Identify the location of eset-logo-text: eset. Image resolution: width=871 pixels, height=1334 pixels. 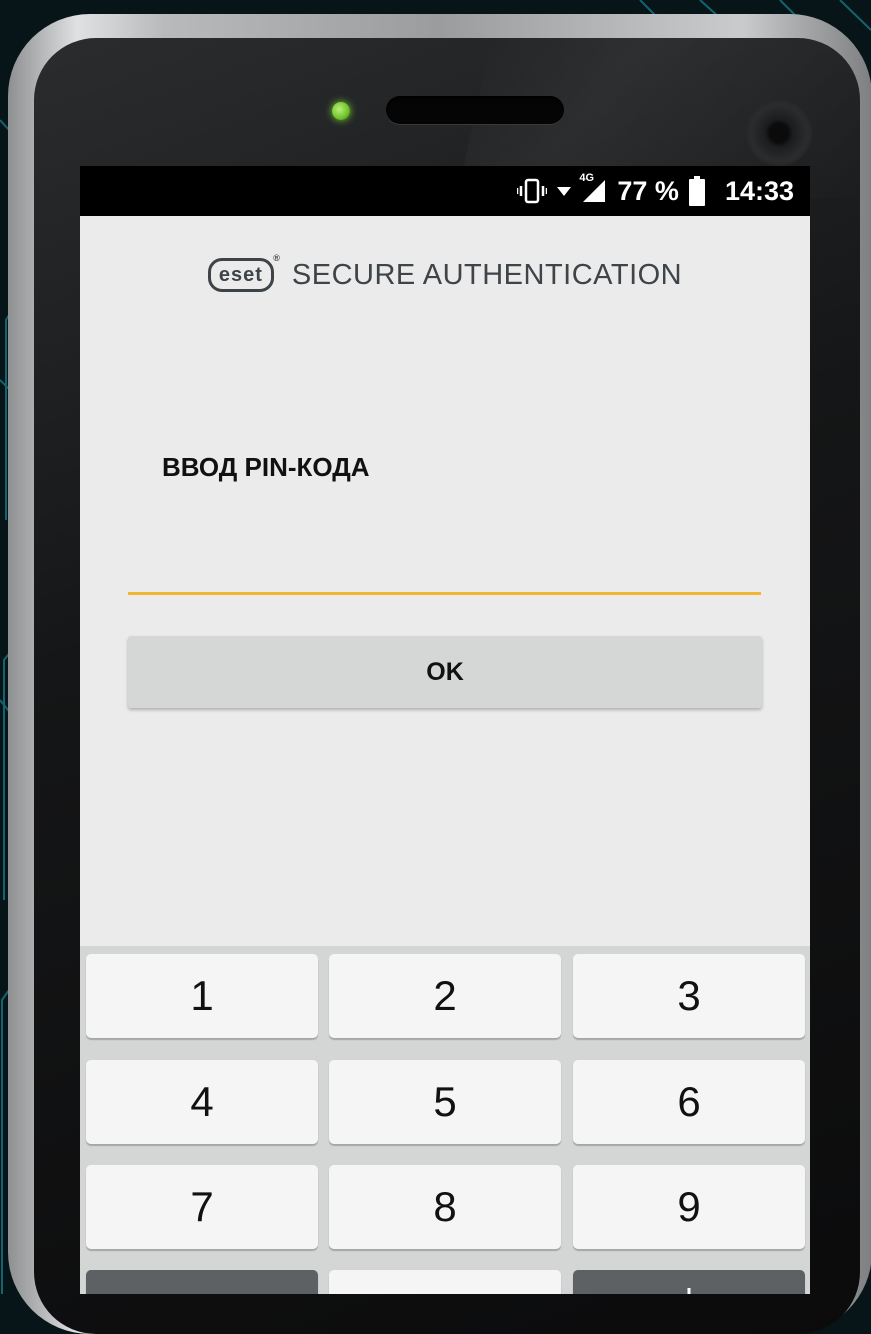
(240, 274).